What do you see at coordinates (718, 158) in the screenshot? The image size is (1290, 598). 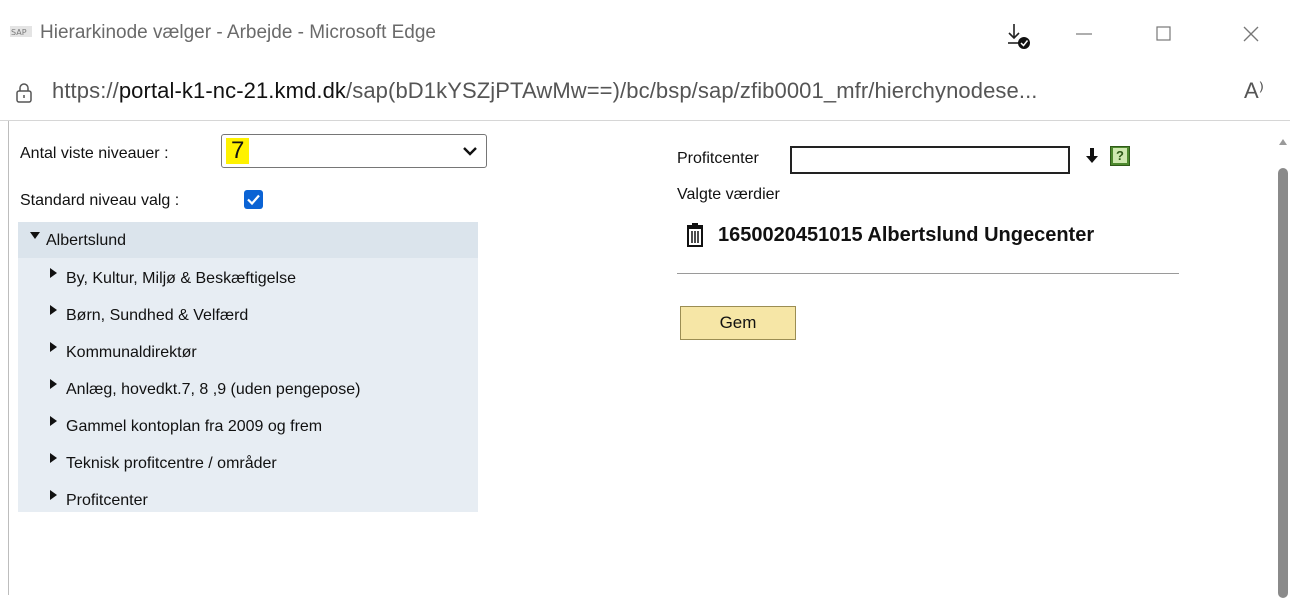 I see `profitcenter-label: Profitcenter` at bounding box center [718, 158].